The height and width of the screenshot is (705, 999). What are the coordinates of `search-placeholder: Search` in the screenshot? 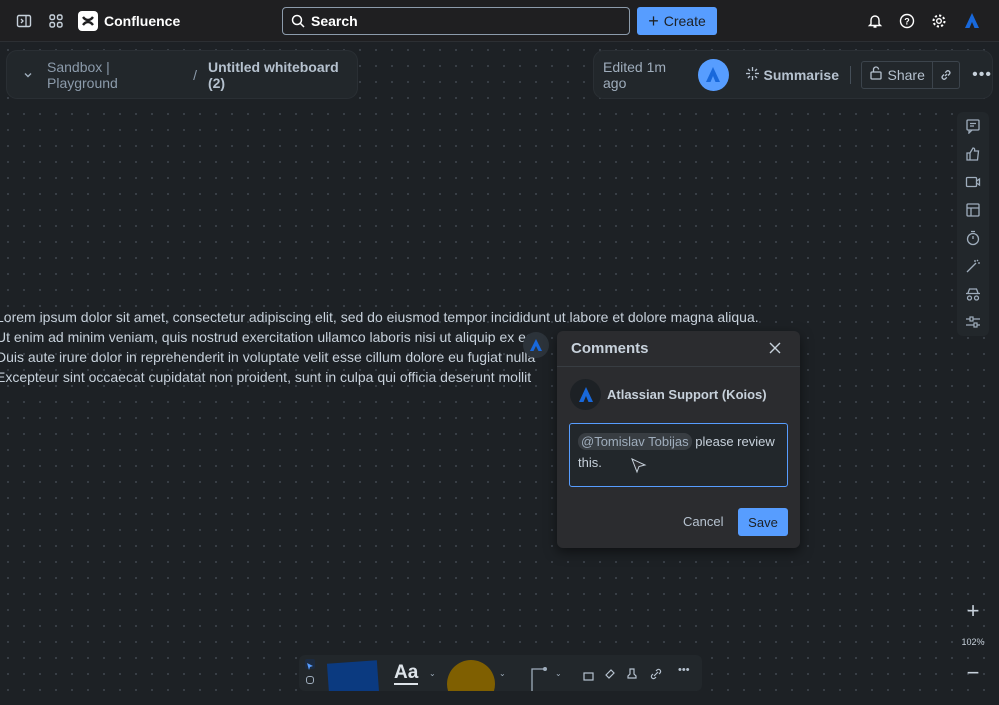 It's located at (334, 21).